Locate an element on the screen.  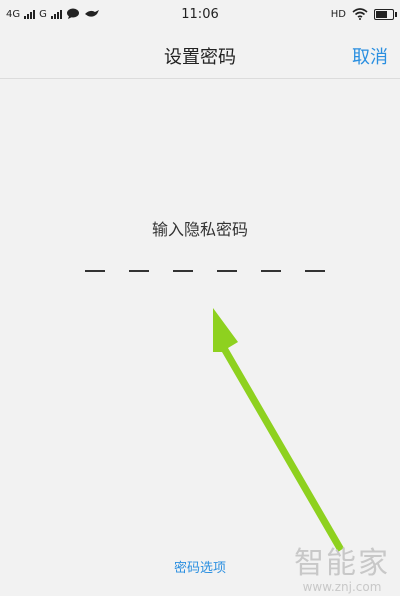
watermark-logo: 智能家 is located at coordinates (342, 563).